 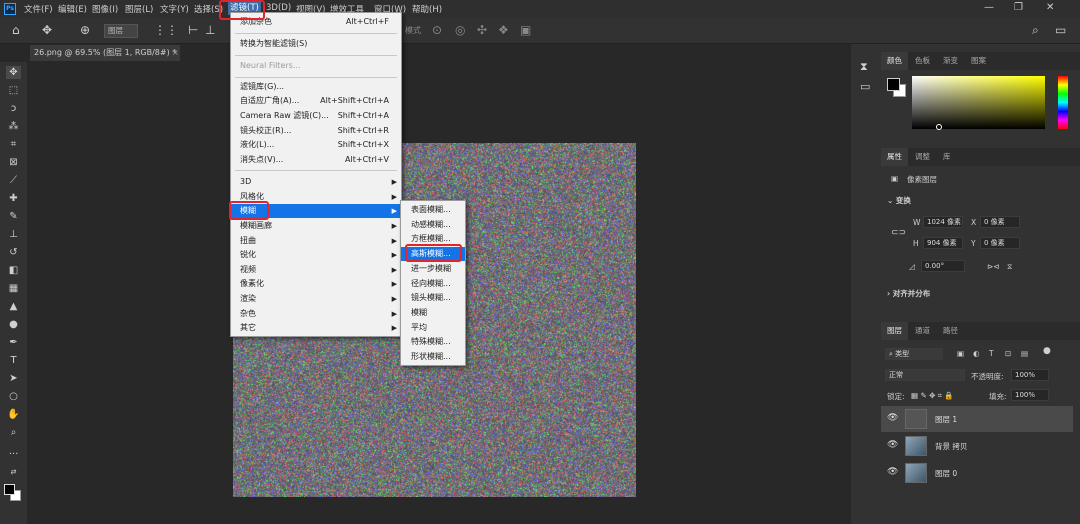 I want to click on path-select-icon: ➤, so click(x=13, y=378).